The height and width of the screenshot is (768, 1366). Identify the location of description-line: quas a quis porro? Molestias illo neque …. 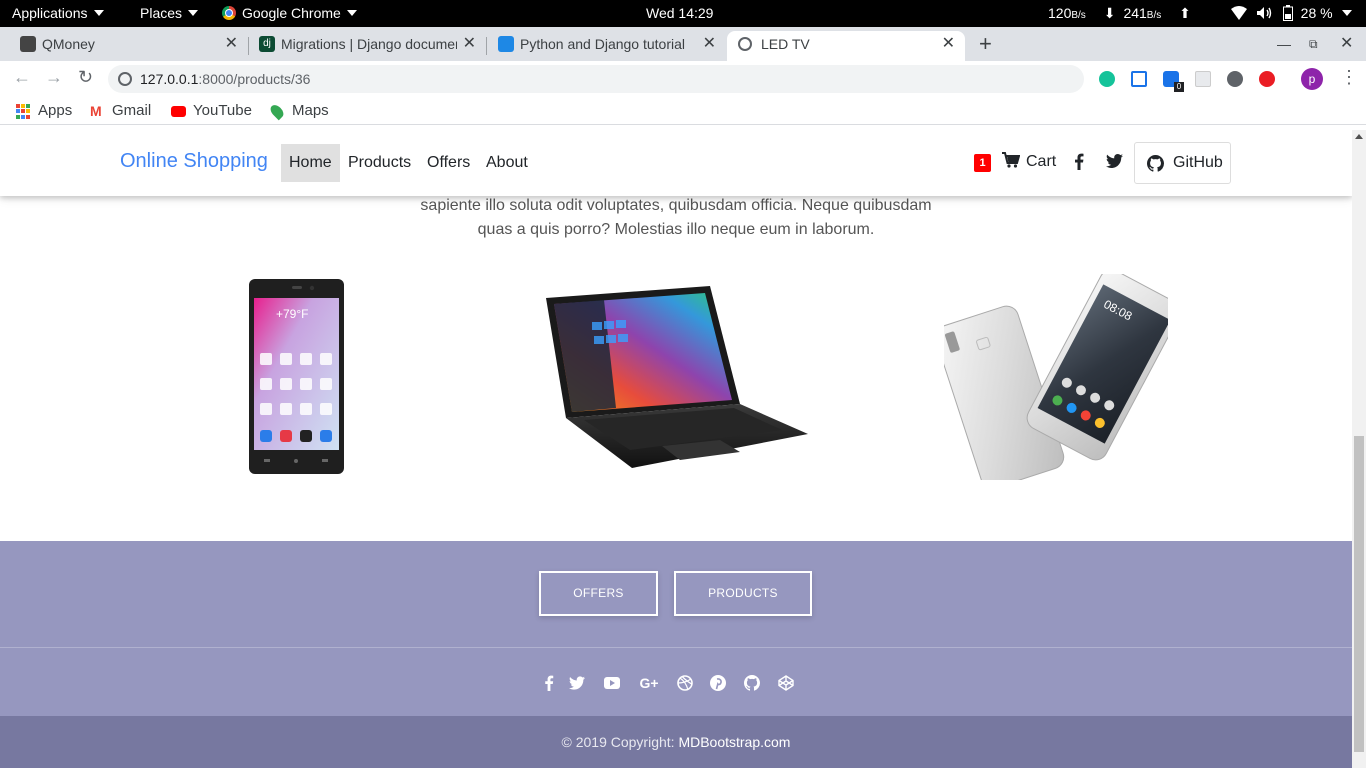
(676, 229).